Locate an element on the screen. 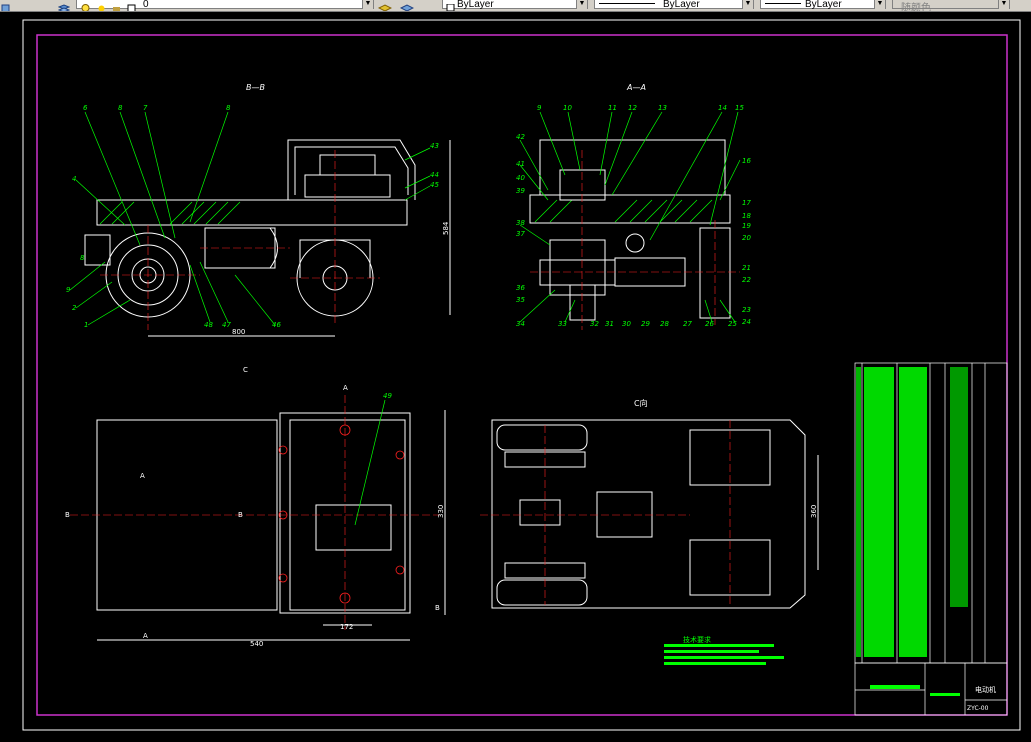 This screenshot has height=742, width=1031. section-aa-title: A—A is located at coordinates (636, 87).